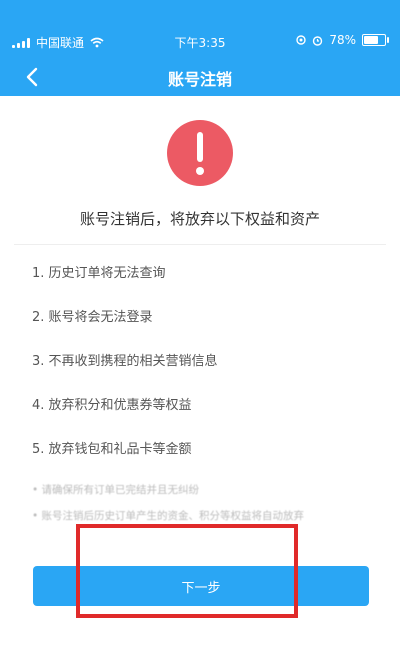 The height and width of the screenshot is (654, 400). Describe the element at coordinates (200, 147) in the screenshot. I see `exclamation-bar` at that location.